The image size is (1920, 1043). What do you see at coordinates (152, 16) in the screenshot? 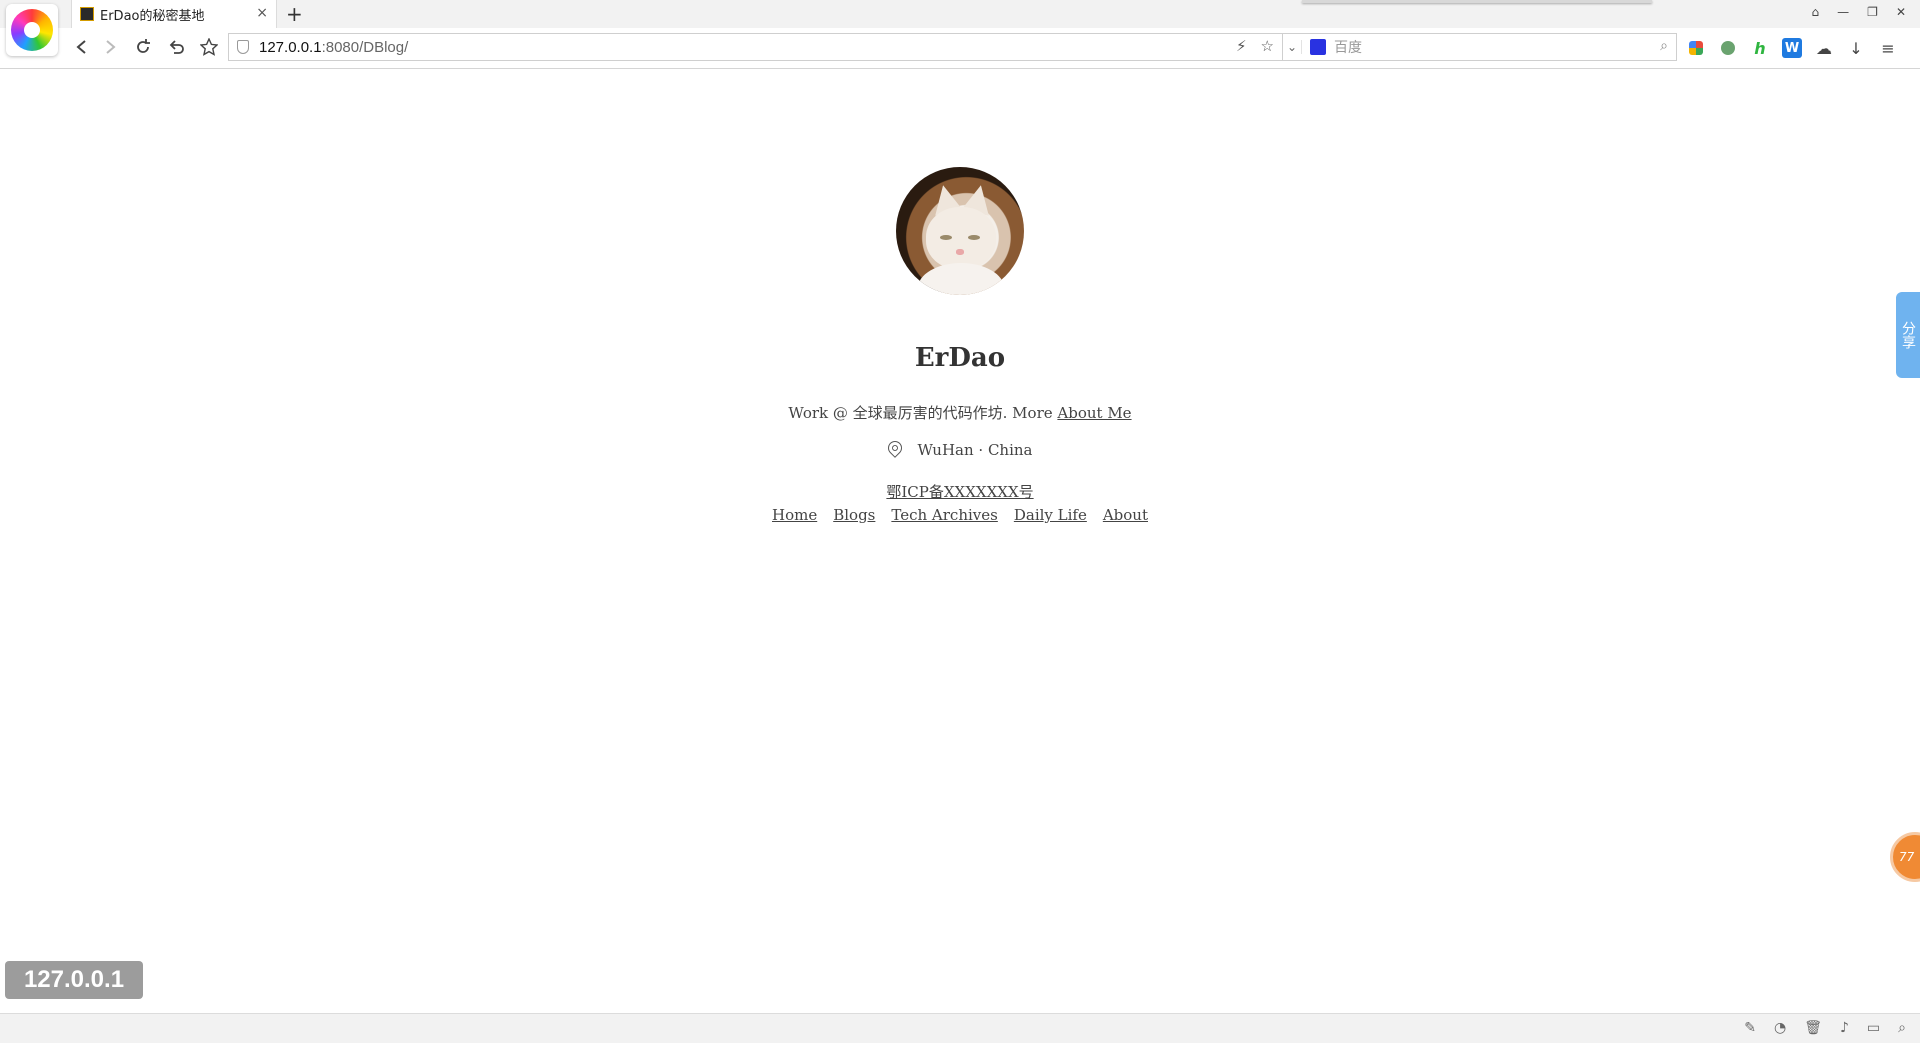
I see `tab-title: ErDao的秘密基地` at bounding box center [152, 16].